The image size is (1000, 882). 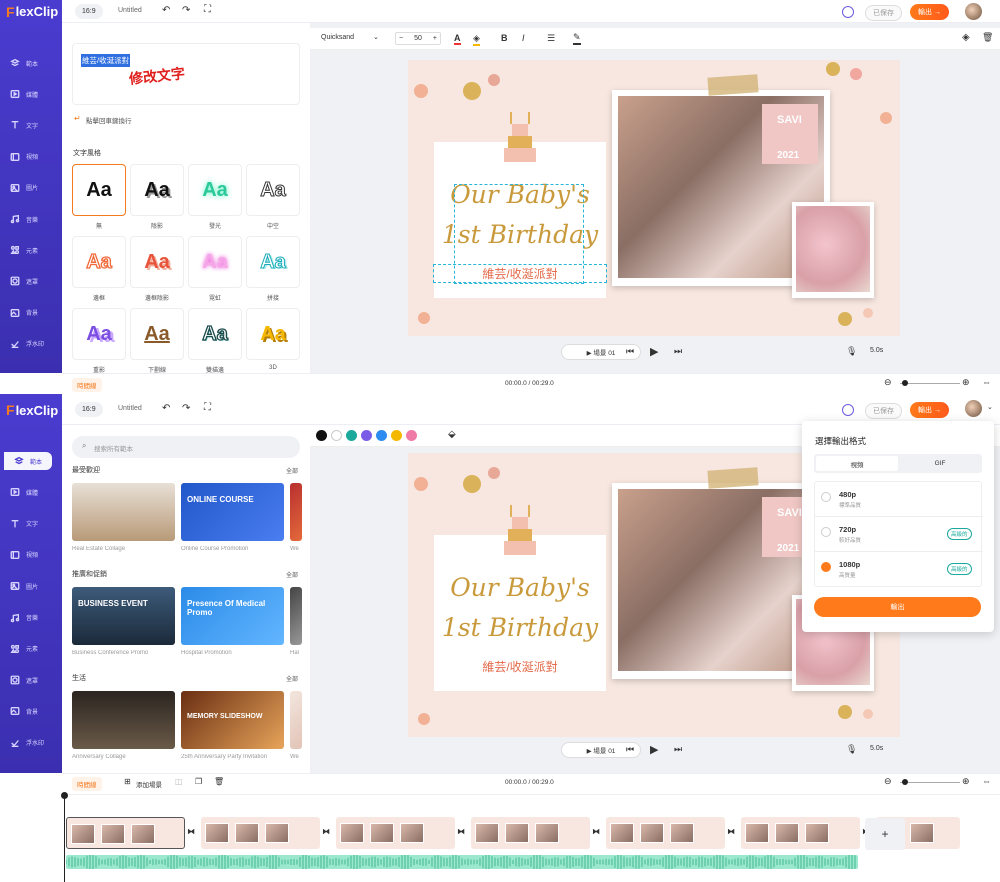 What do you see at coordinates (149, 784) in the screenshot?
I see `add-scene-button: 添加場景` at bounding box center [149, 784].